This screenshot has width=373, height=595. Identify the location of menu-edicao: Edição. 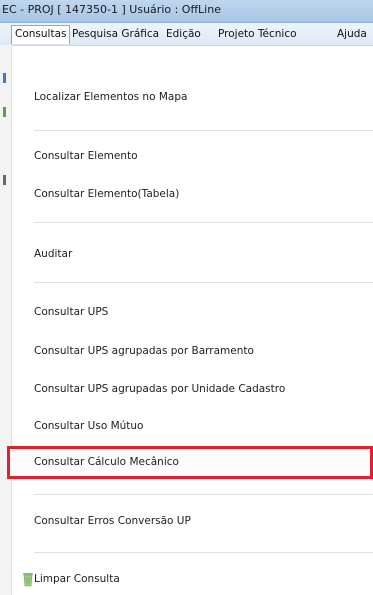
(183, 34).